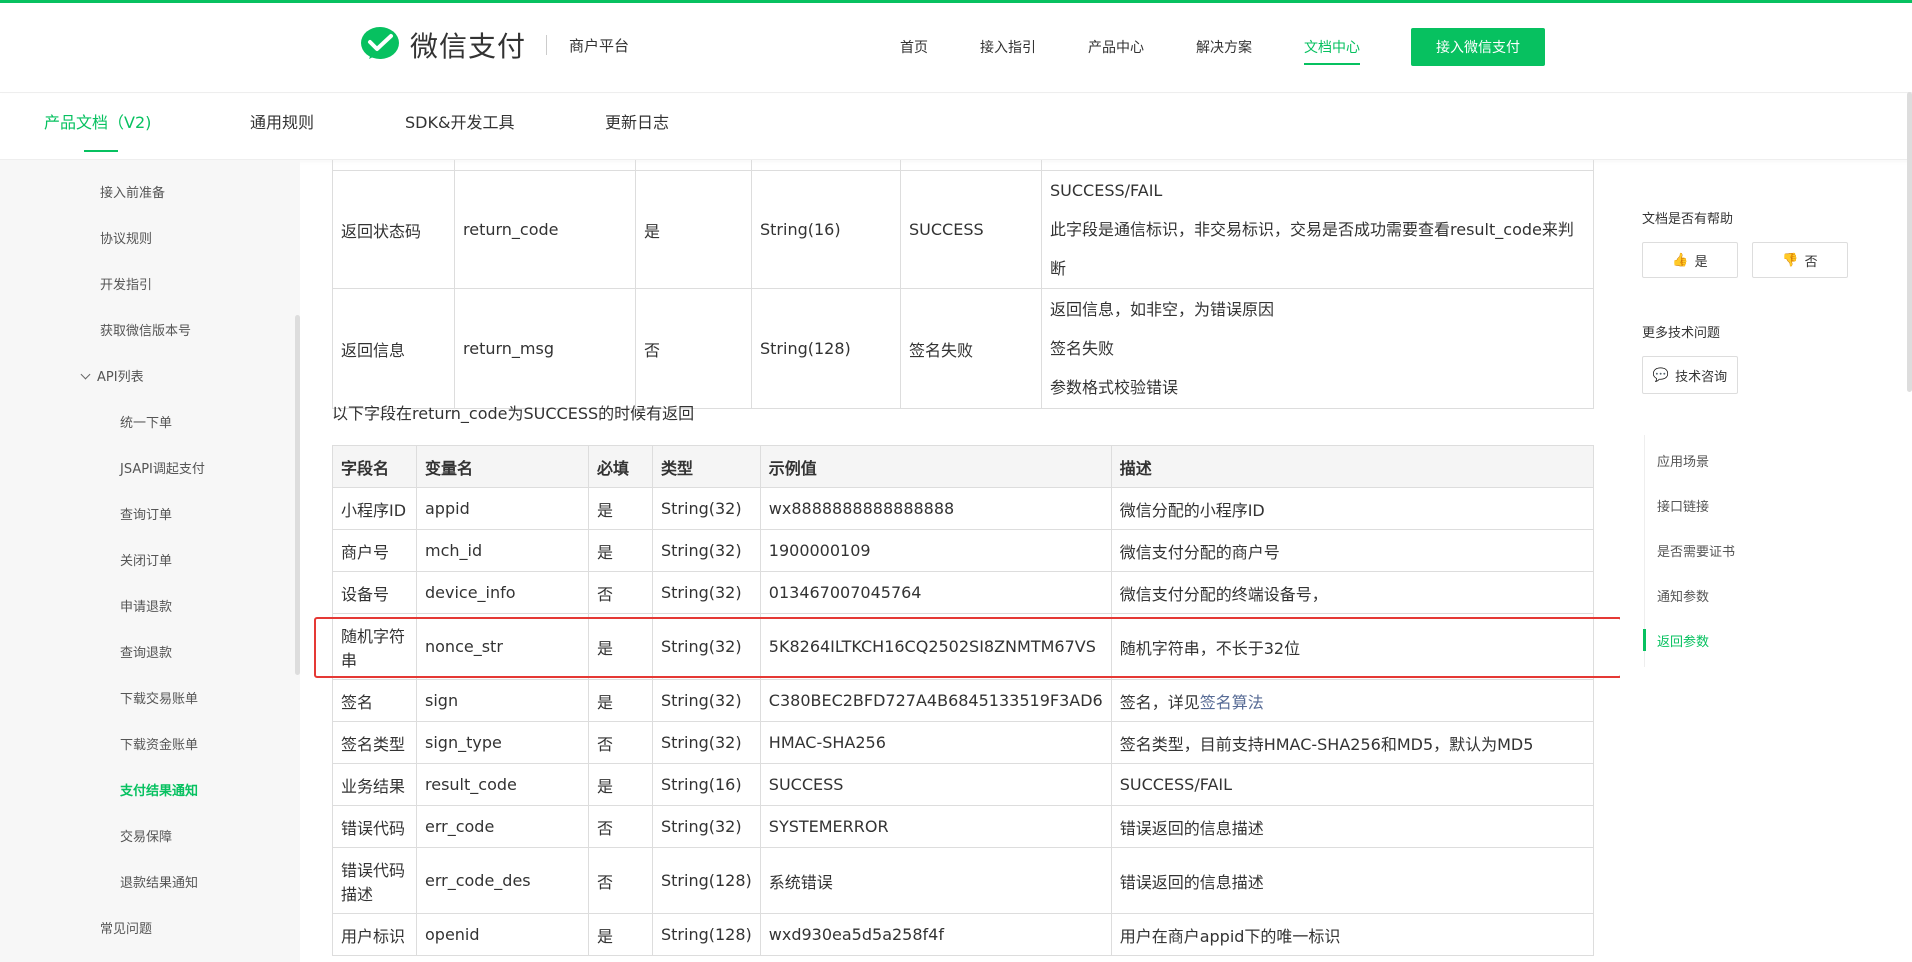 This screenshot has width=1912, height=962. I want to click on desc-cell: 微信分配的小程序ID, so click(1352, 508).